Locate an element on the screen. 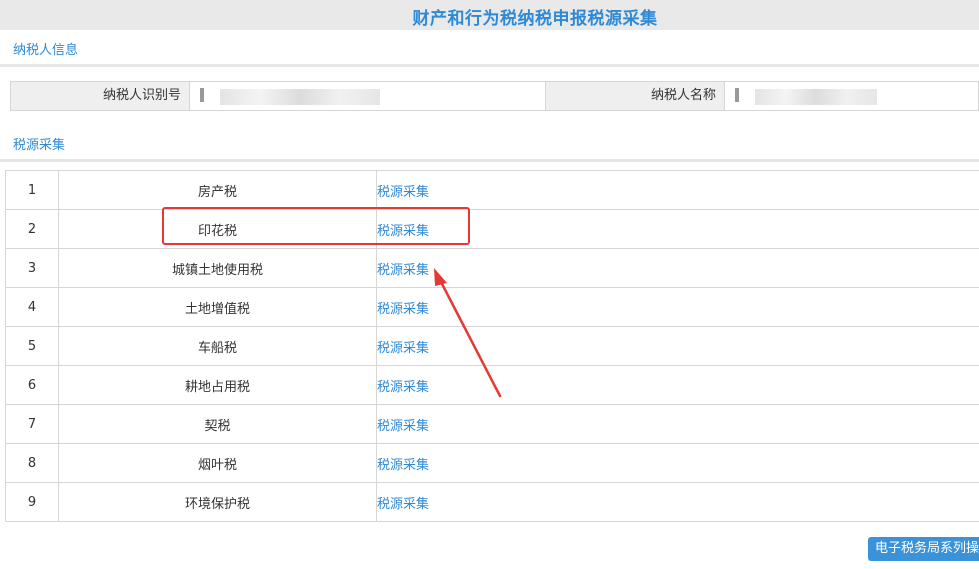 The width and height of the screenshot is (979, 569). arrow-annotation is located at coordinates (468, 333).